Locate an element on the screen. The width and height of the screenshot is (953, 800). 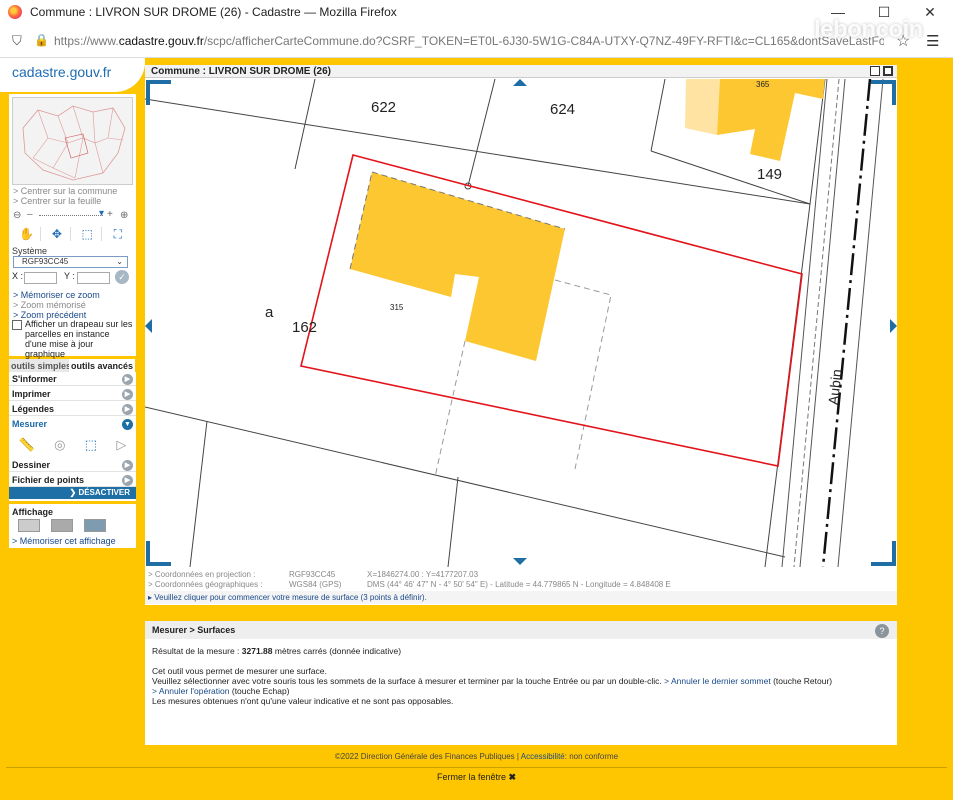
y-label: Y : is located at coordinates (69, 276).